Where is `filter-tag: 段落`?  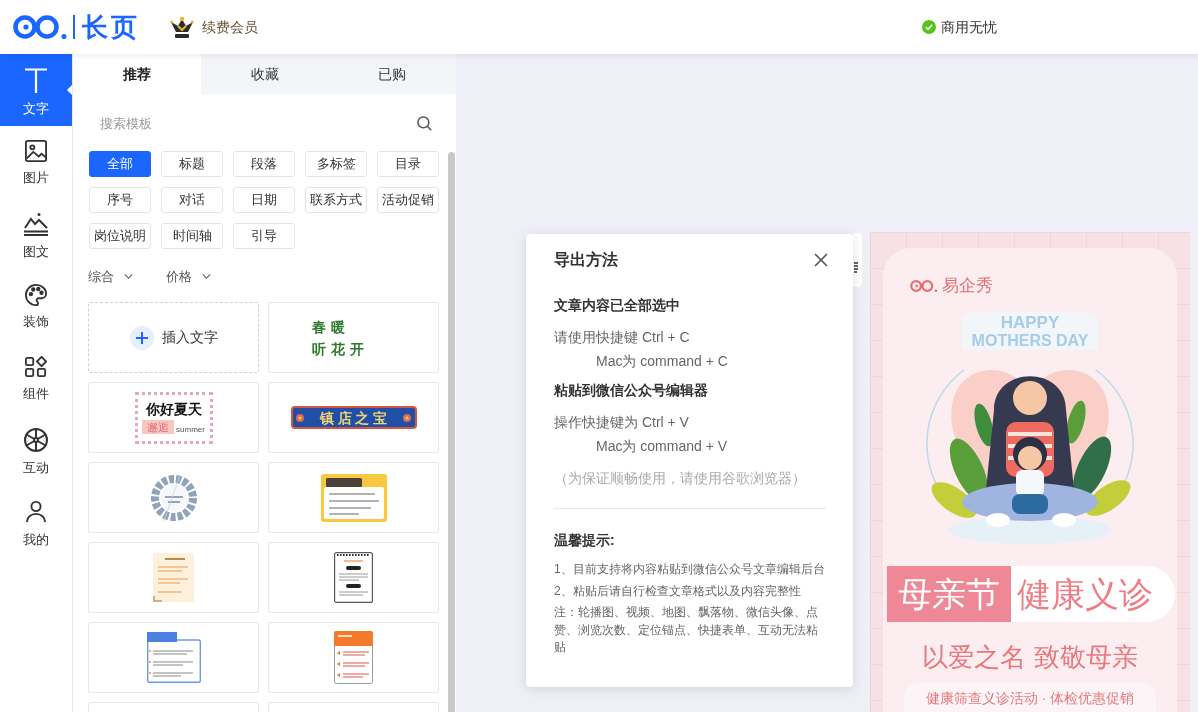 filter-tag: 段落 is located at coordinates (264, 164).